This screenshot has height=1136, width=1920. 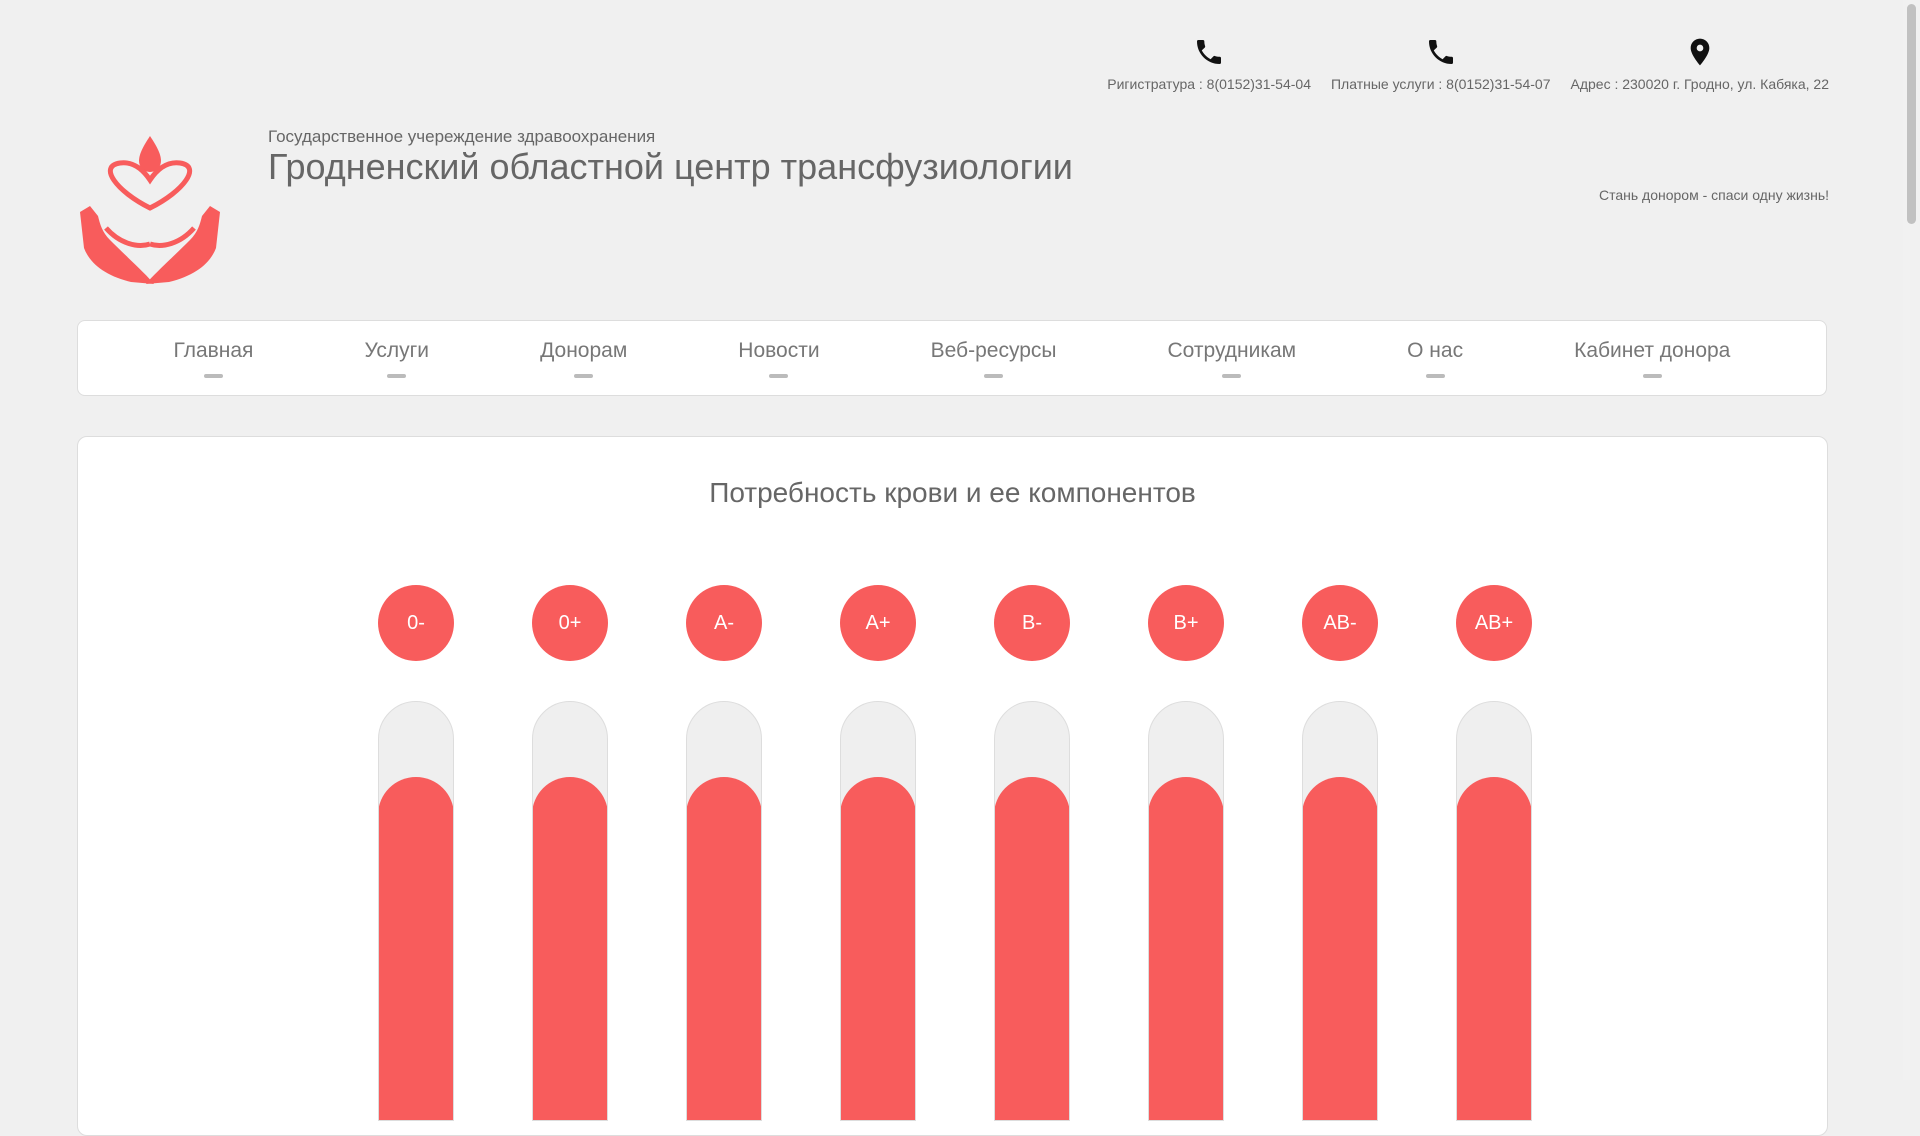 I want to click on blood-group-badge: AB+, so click(x=1494, y=623).